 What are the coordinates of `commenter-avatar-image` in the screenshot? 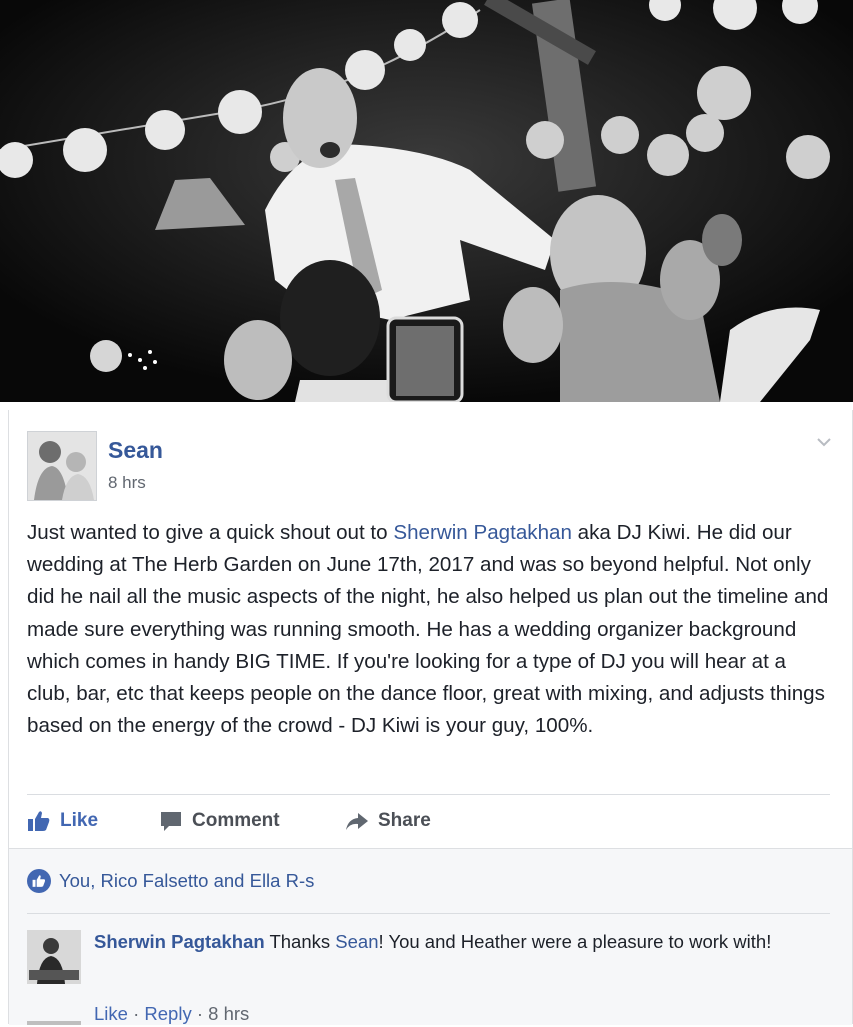 It's located at (54, 957).